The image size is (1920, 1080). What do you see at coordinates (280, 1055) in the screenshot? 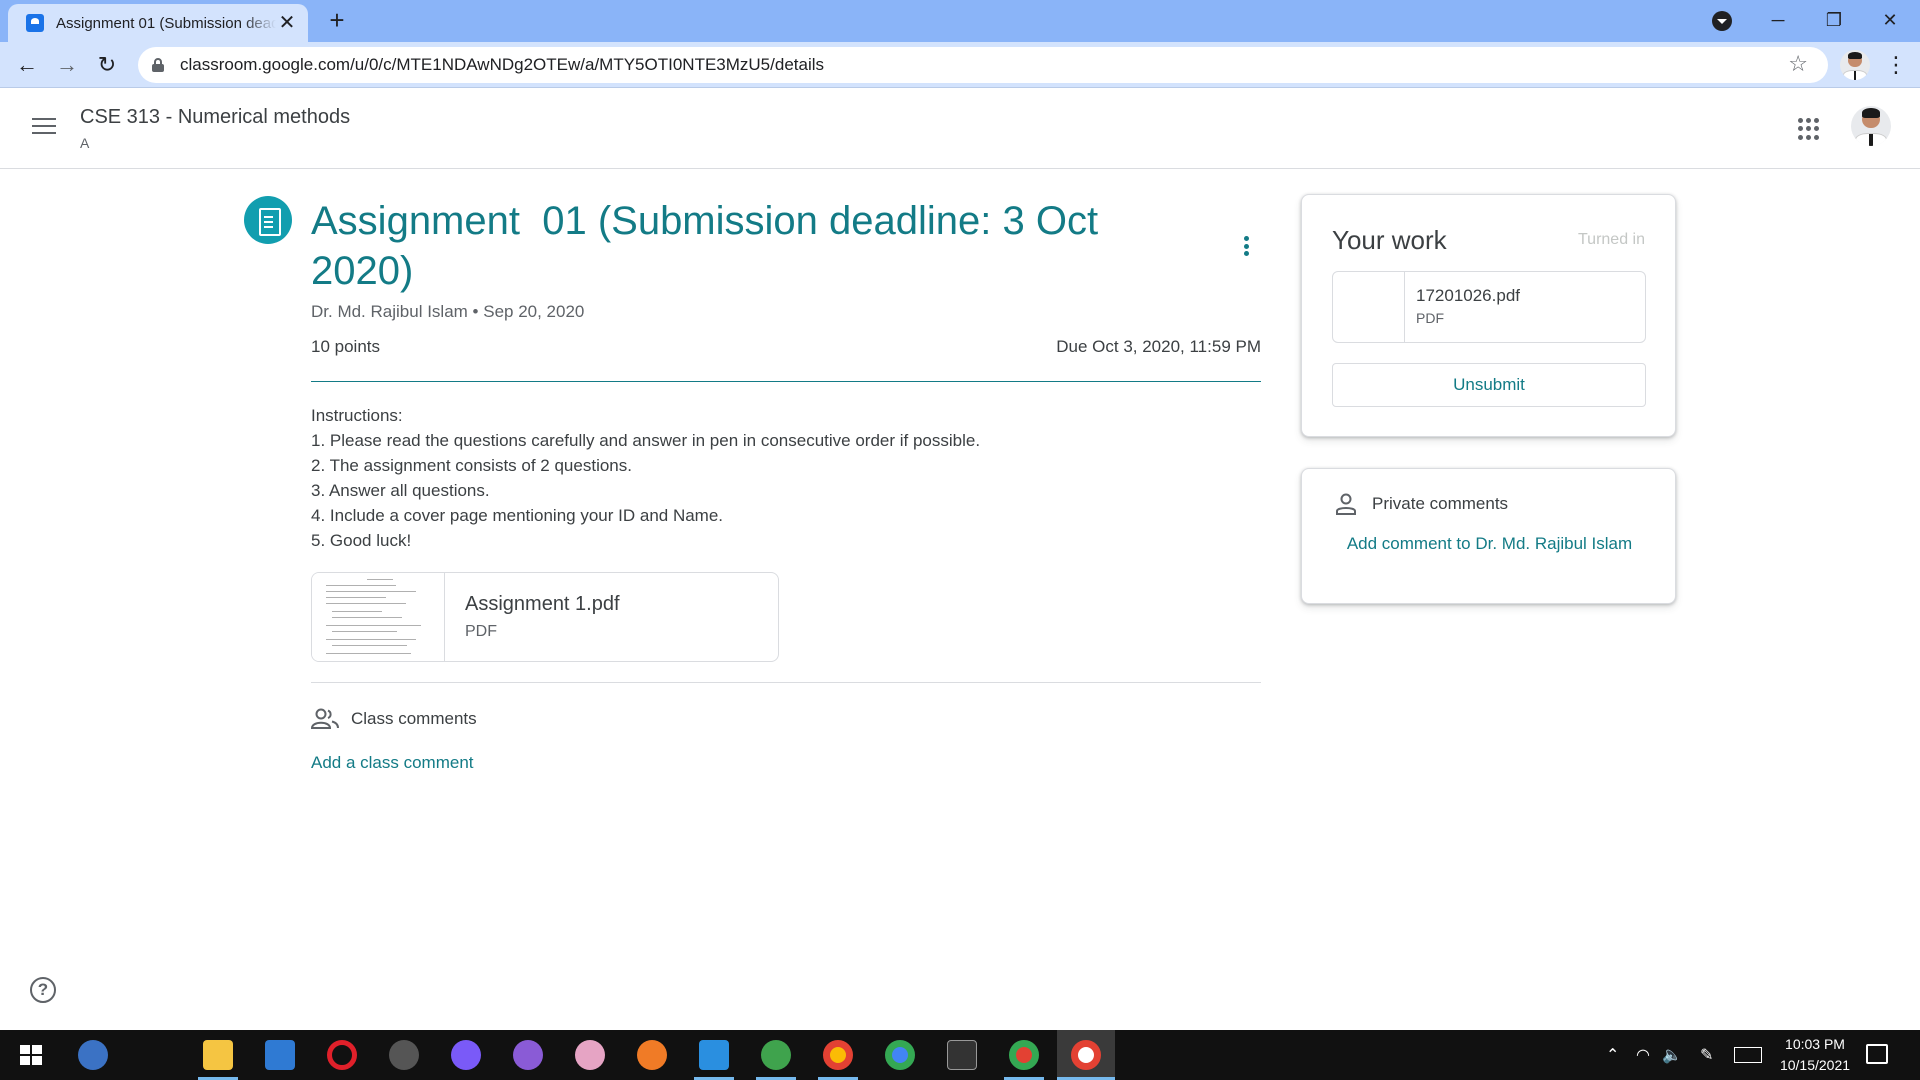
I see `mail-icon` at bounding box center [280, 1055].